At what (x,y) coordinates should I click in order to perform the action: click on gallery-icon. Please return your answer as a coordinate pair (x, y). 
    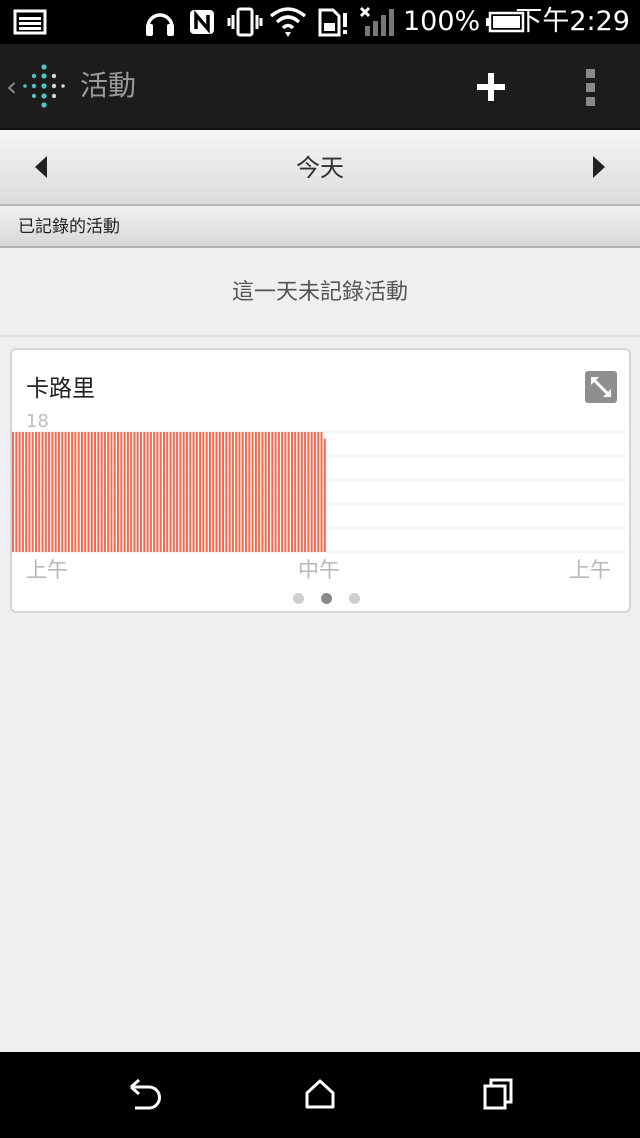
    Looking at the image, I should click on (30, 22).